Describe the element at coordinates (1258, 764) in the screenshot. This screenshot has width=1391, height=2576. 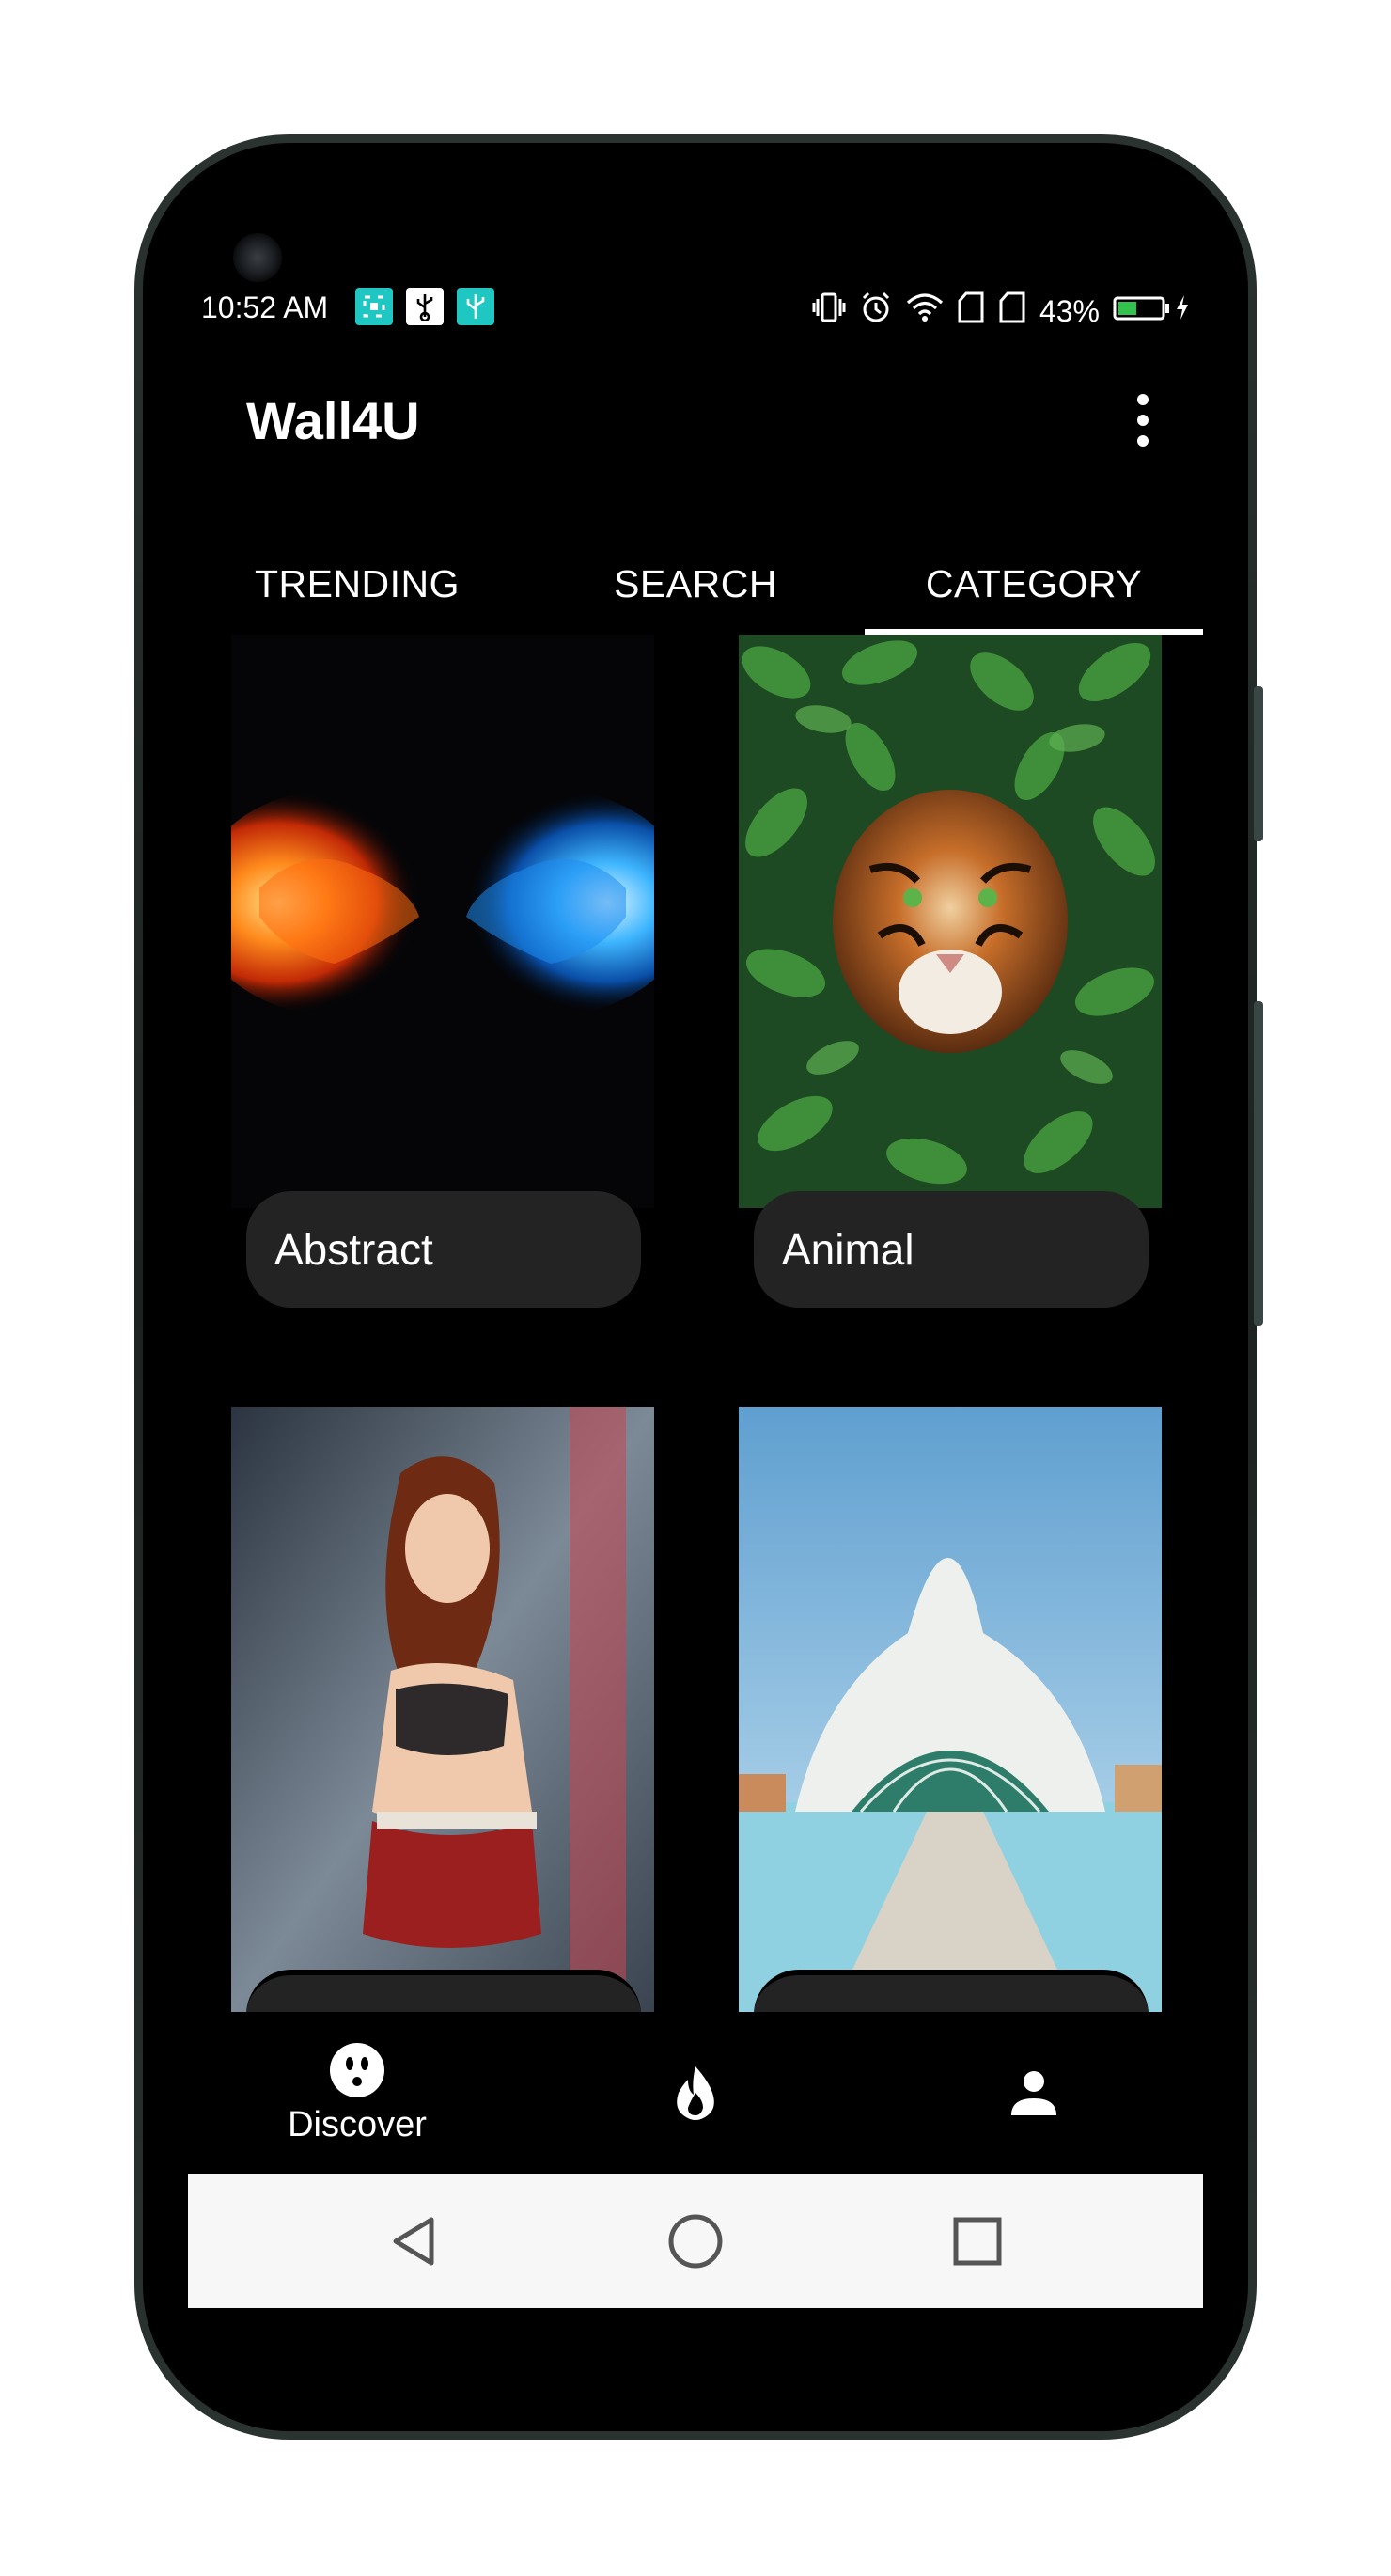
I see `volume-button` at that location.